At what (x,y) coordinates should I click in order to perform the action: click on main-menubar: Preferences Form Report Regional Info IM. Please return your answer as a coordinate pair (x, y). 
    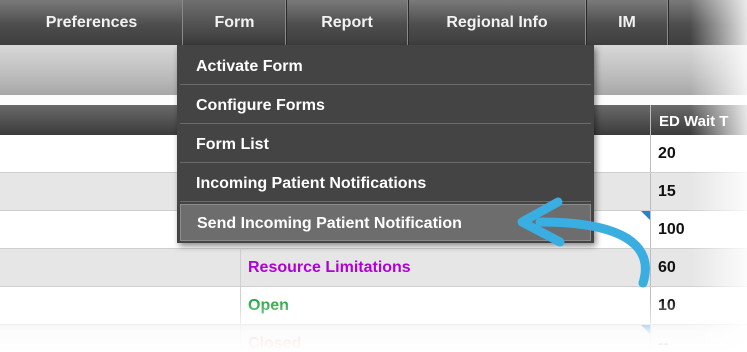
    Looking at the image, I should click on (373, 22).